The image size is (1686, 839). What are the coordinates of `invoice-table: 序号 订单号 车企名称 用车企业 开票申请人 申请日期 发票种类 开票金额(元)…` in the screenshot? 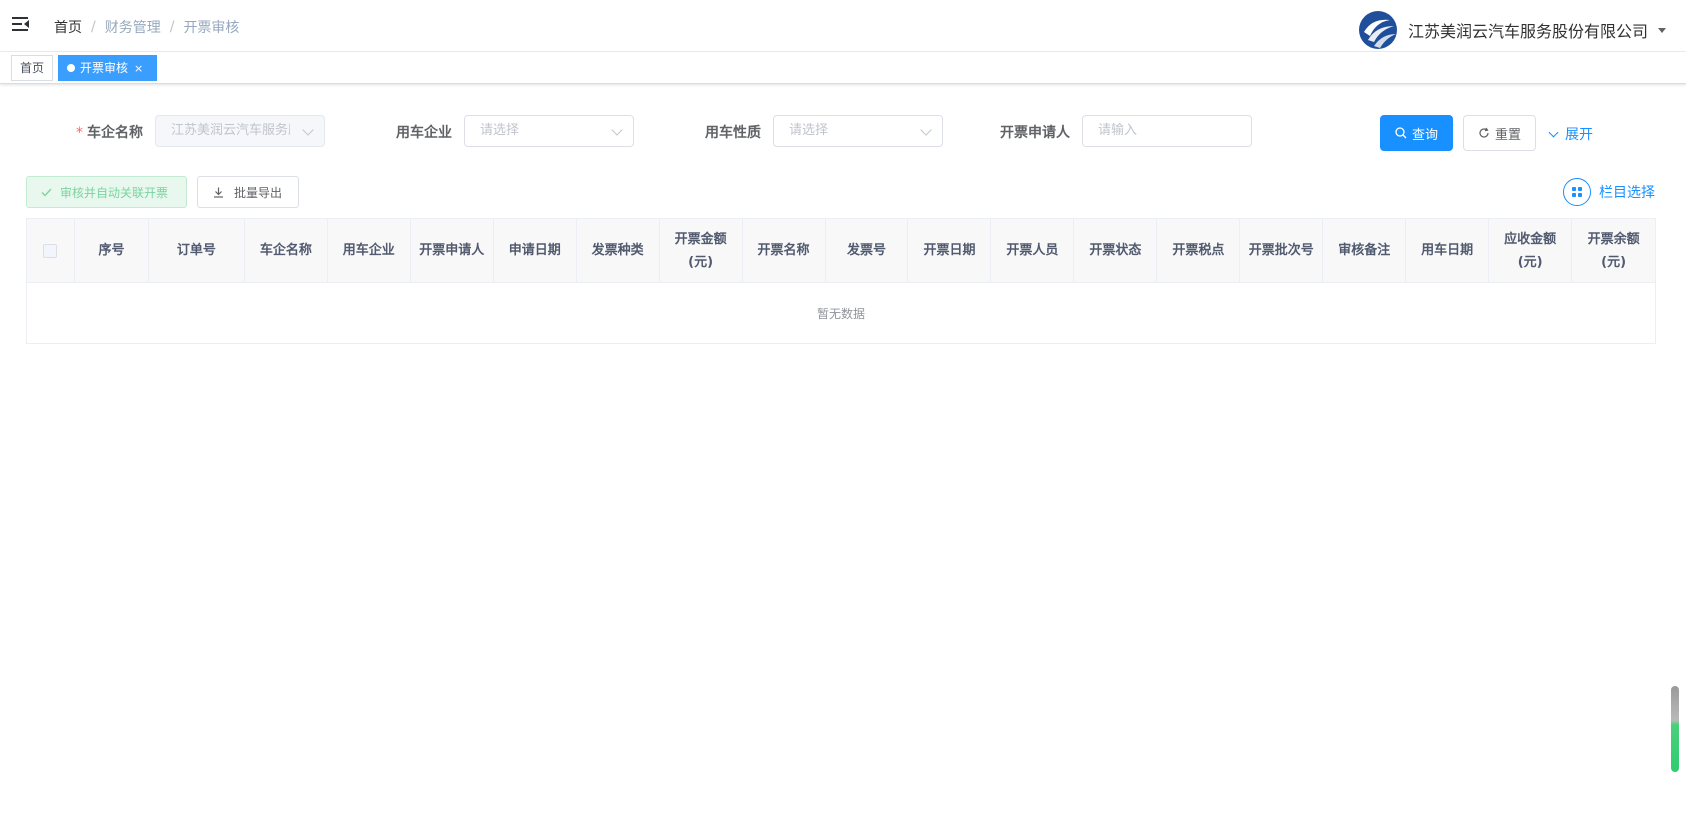 It's located at (841, 281).